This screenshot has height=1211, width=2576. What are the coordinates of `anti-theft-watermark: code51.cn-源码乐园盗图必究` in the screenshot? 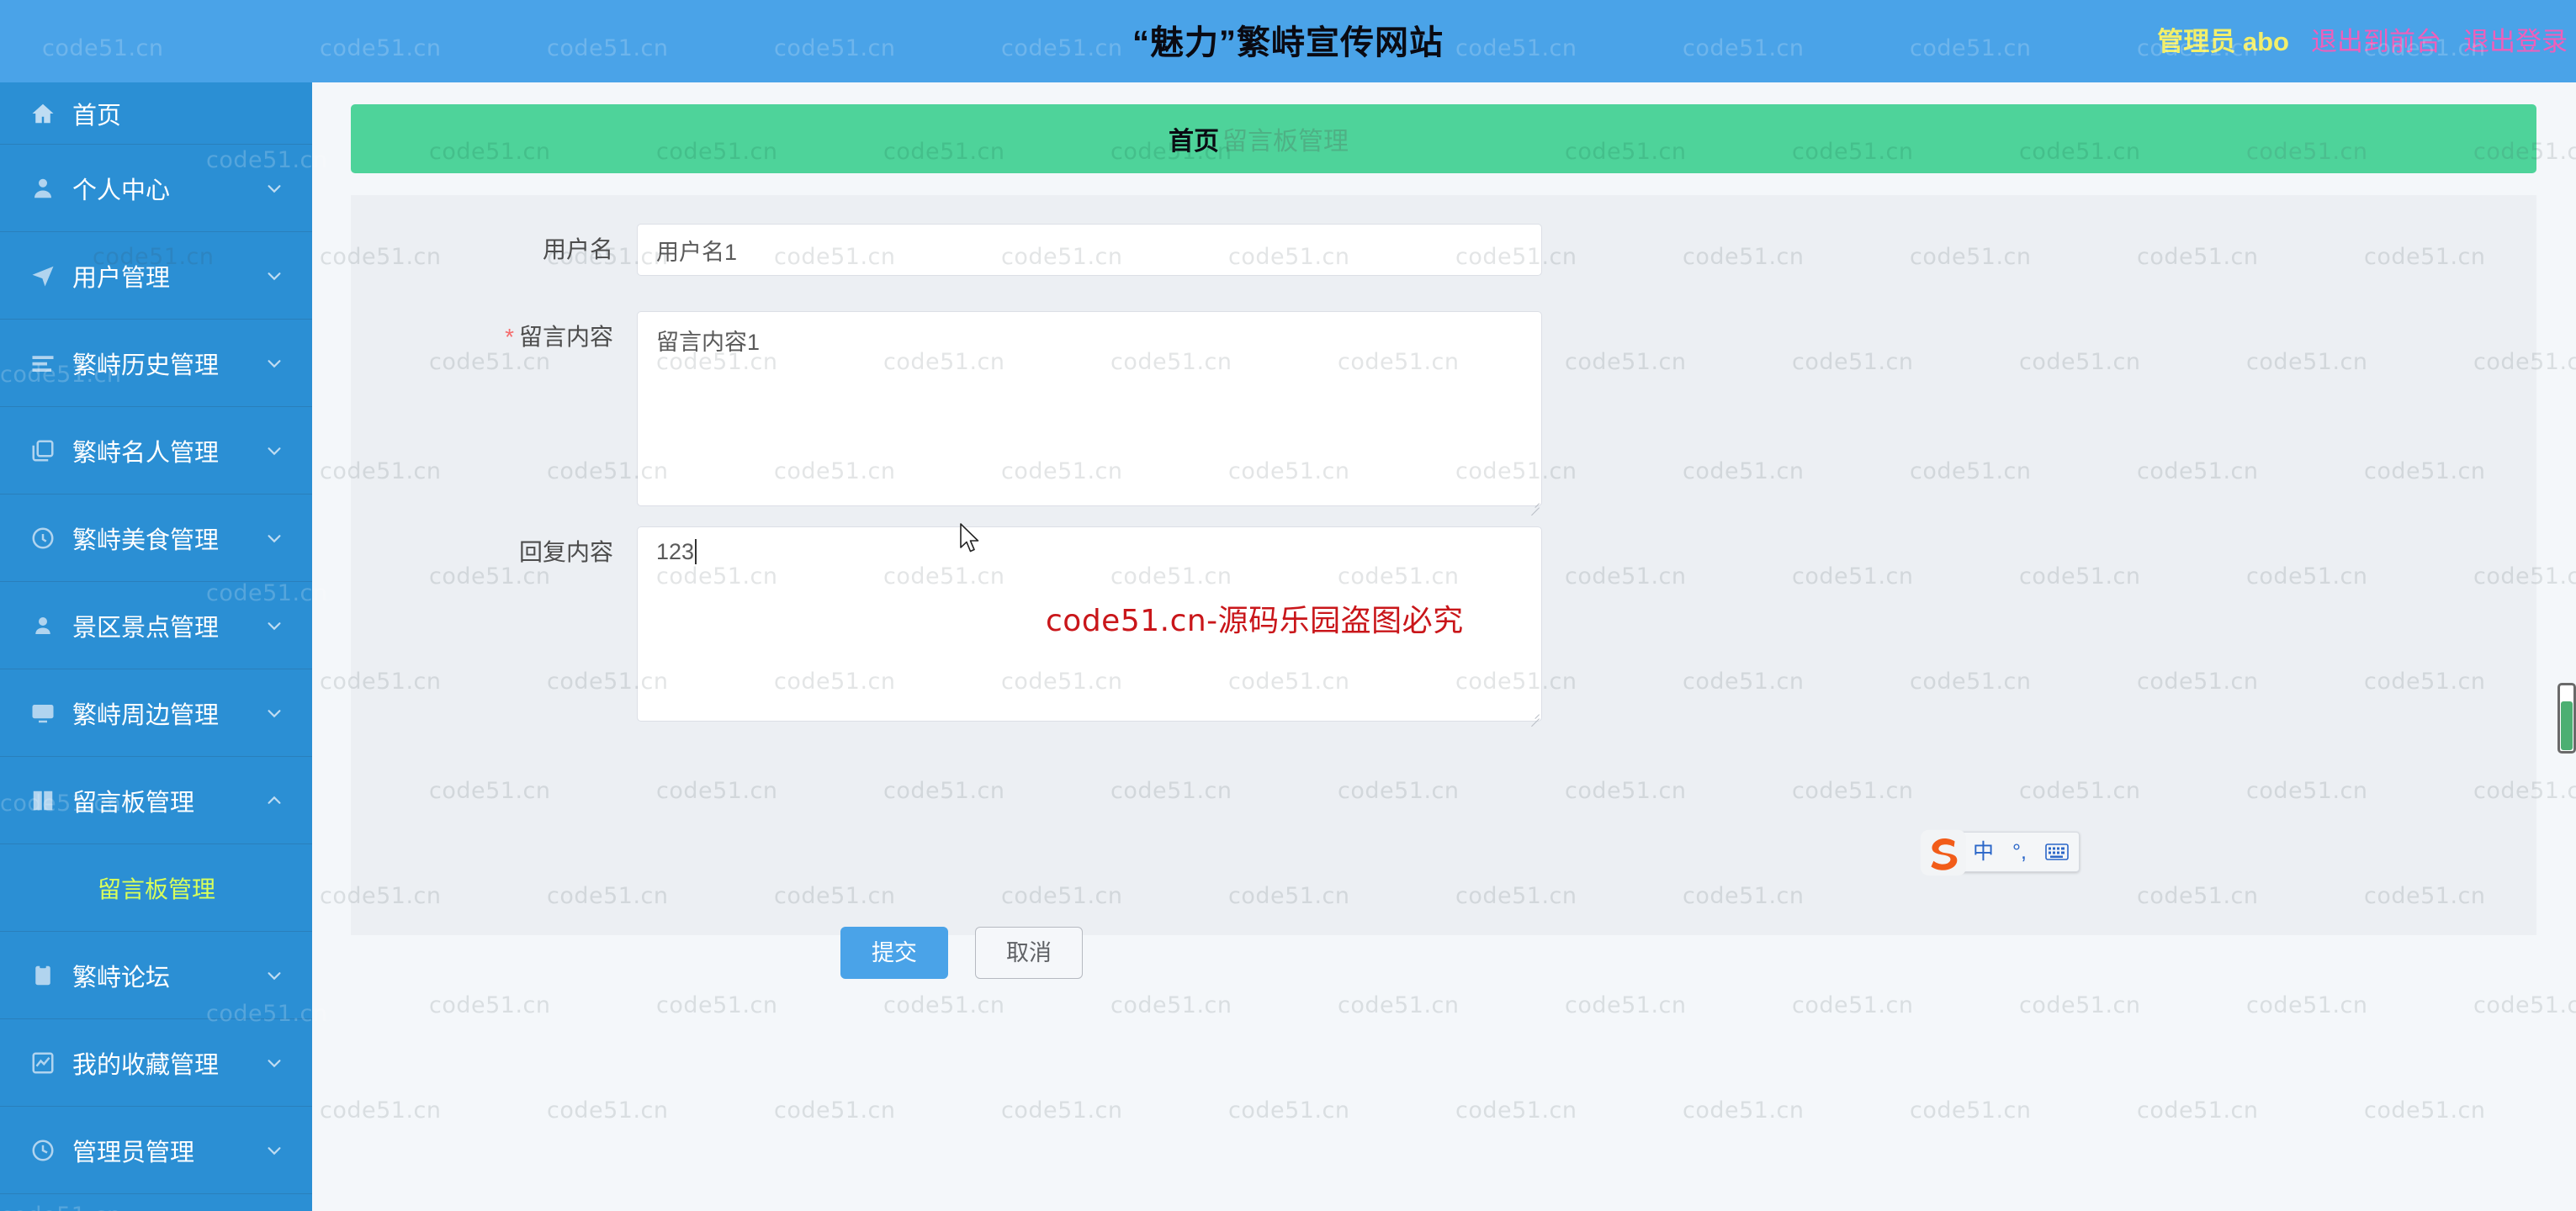 It's located at (1255, 621).